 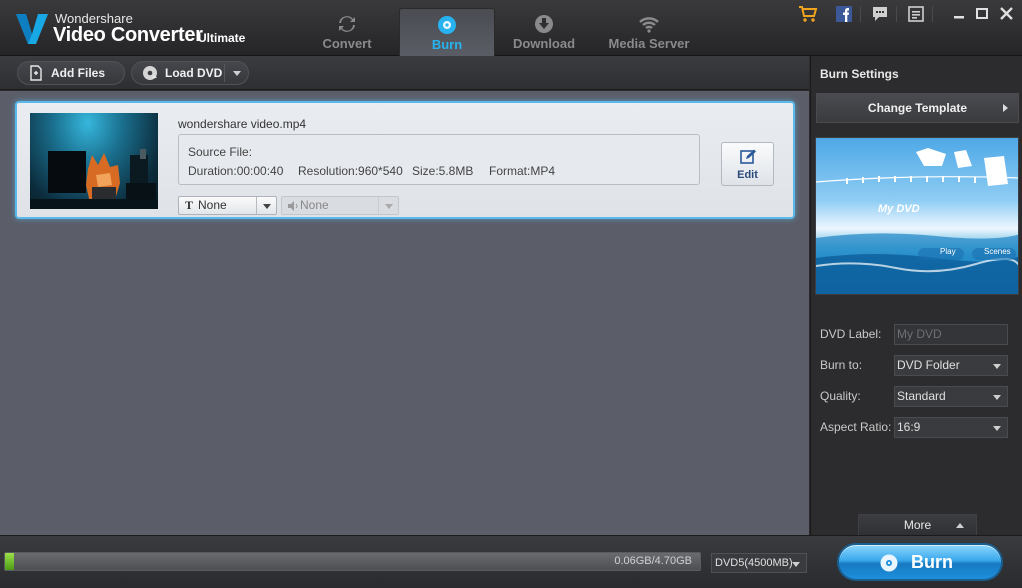 What do you see at coordinates (236, 171) in the screenshot?
I see `duration: Duration:00:00:40` at bounding box center [236, 171].